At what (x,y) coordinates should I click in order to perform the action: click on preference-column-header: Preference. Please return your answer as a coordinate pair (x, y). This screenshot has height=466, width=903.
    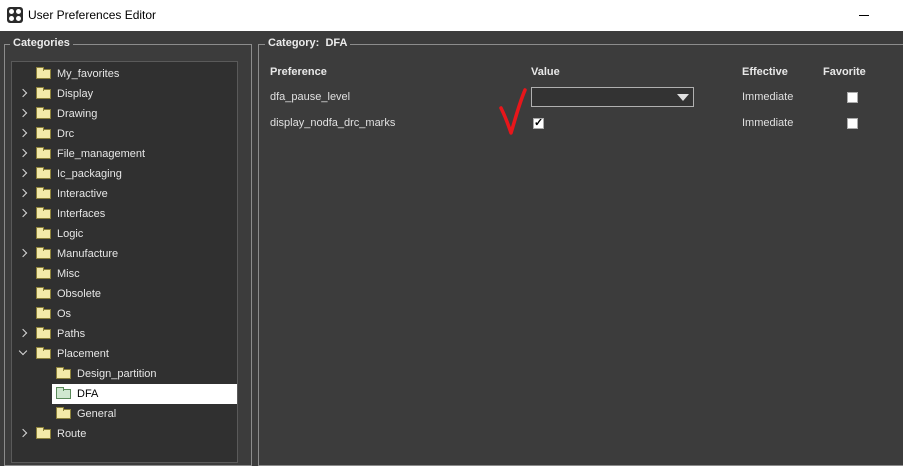
    Looking at the image, I should click on (298, 72).